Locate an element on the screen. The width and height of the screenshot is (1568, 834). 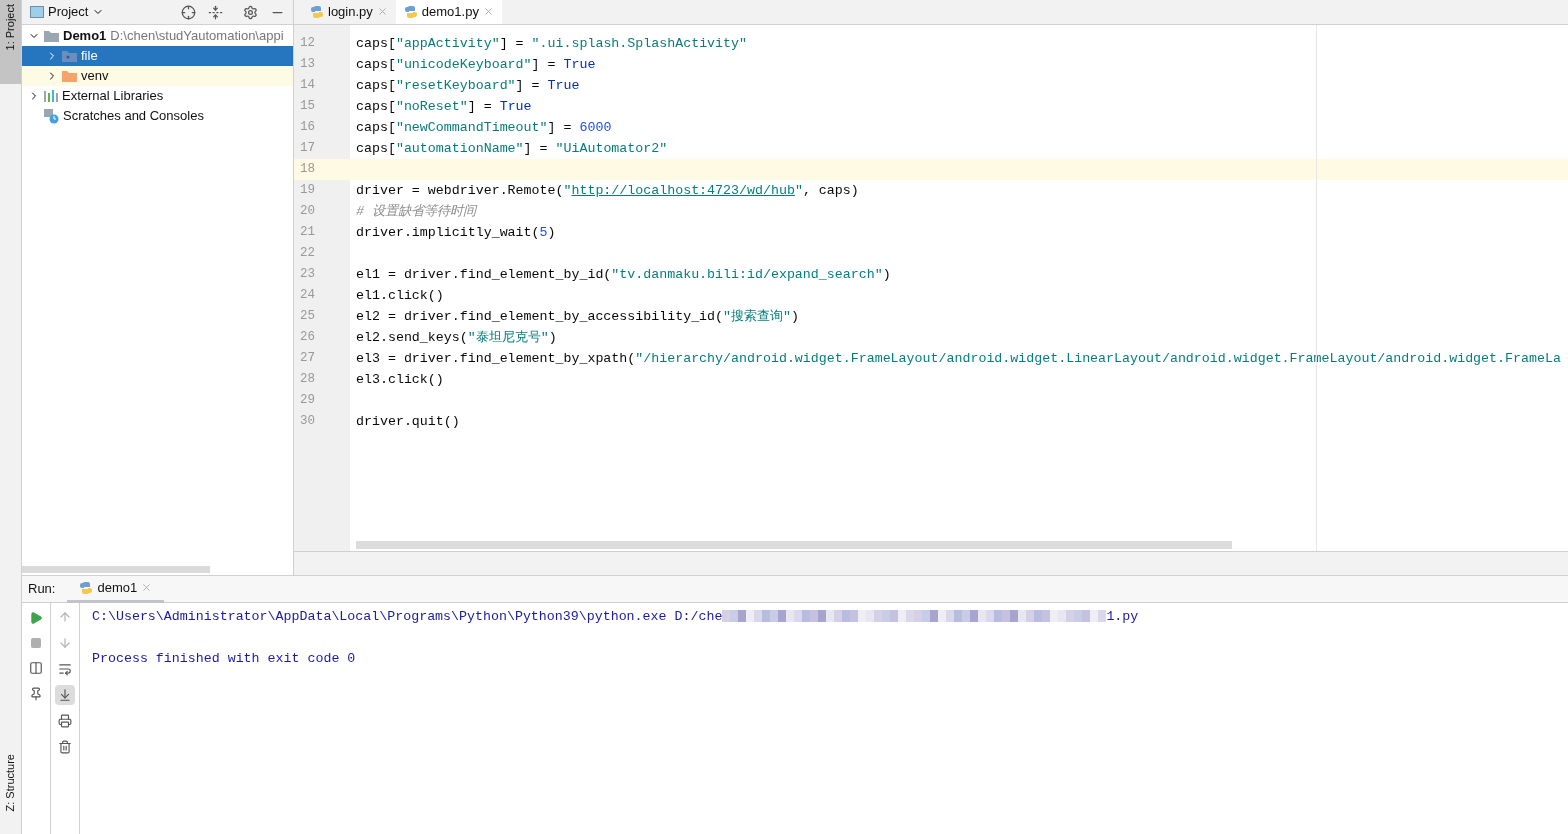
code-line: driver.implicitly_wait(5) is located at coordinates (456, 232).